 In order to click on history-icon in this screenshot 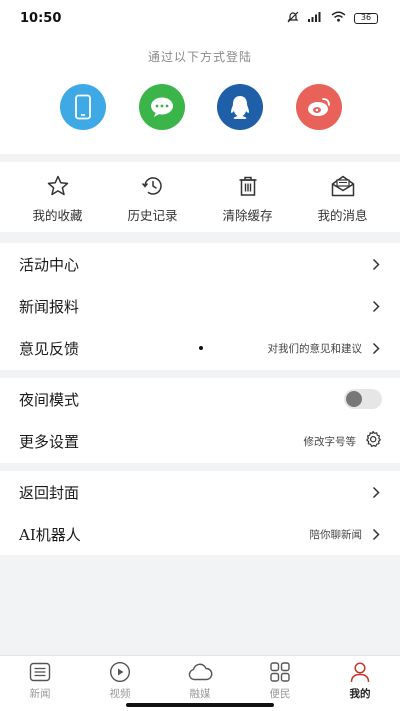, I will do `click(153, 186)`.